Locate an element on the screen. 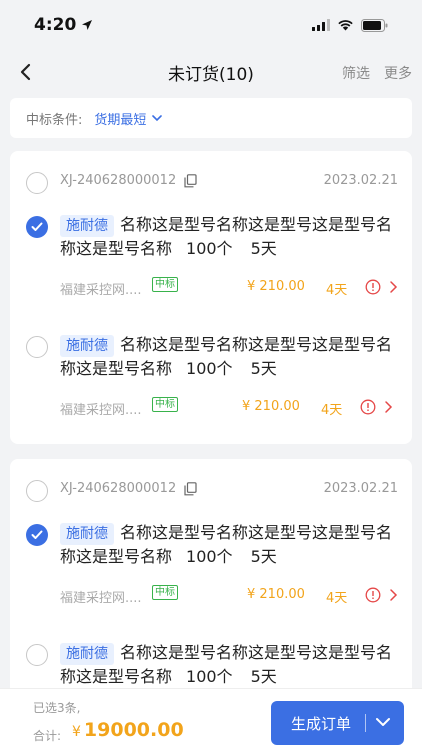  back-button is located at coordinates (27, 72).